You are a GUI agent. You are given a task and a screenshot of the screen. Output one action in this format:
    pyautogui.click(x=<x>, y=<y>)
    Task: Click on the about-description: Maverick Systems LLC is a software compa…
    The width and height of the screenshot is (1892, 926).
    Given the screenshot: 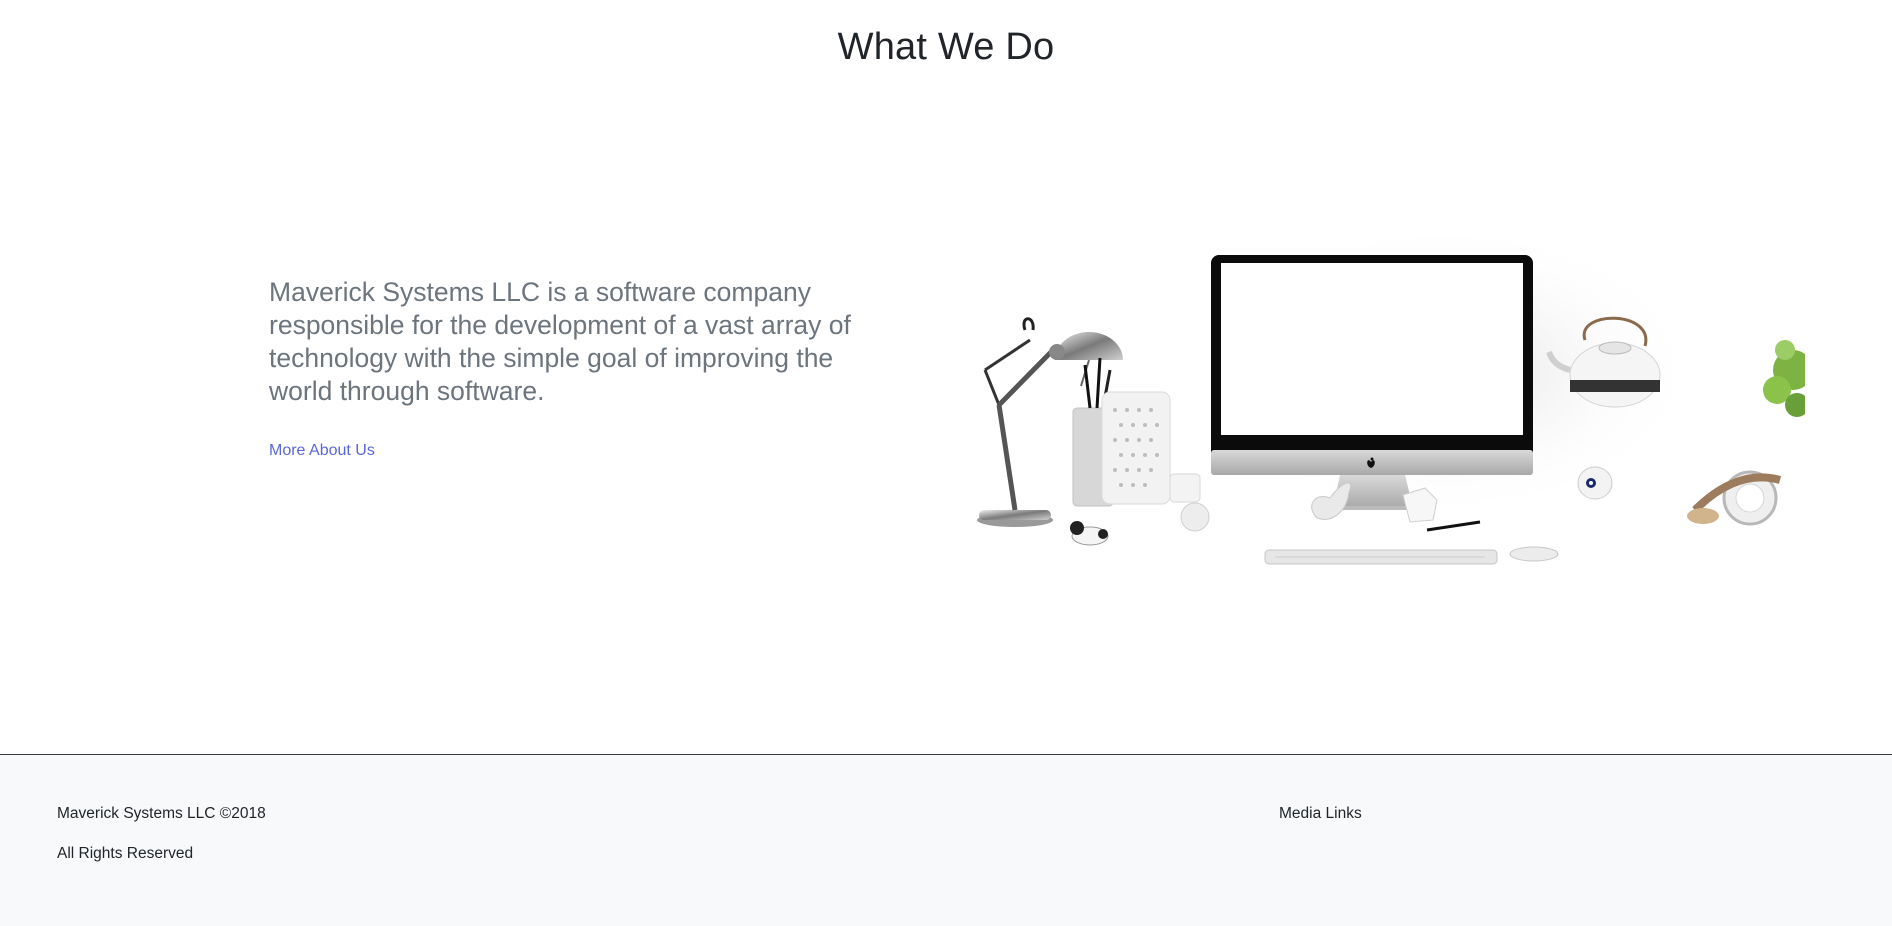 What is the action you would take?
    pyautogui.click(x=560, y=341)
    